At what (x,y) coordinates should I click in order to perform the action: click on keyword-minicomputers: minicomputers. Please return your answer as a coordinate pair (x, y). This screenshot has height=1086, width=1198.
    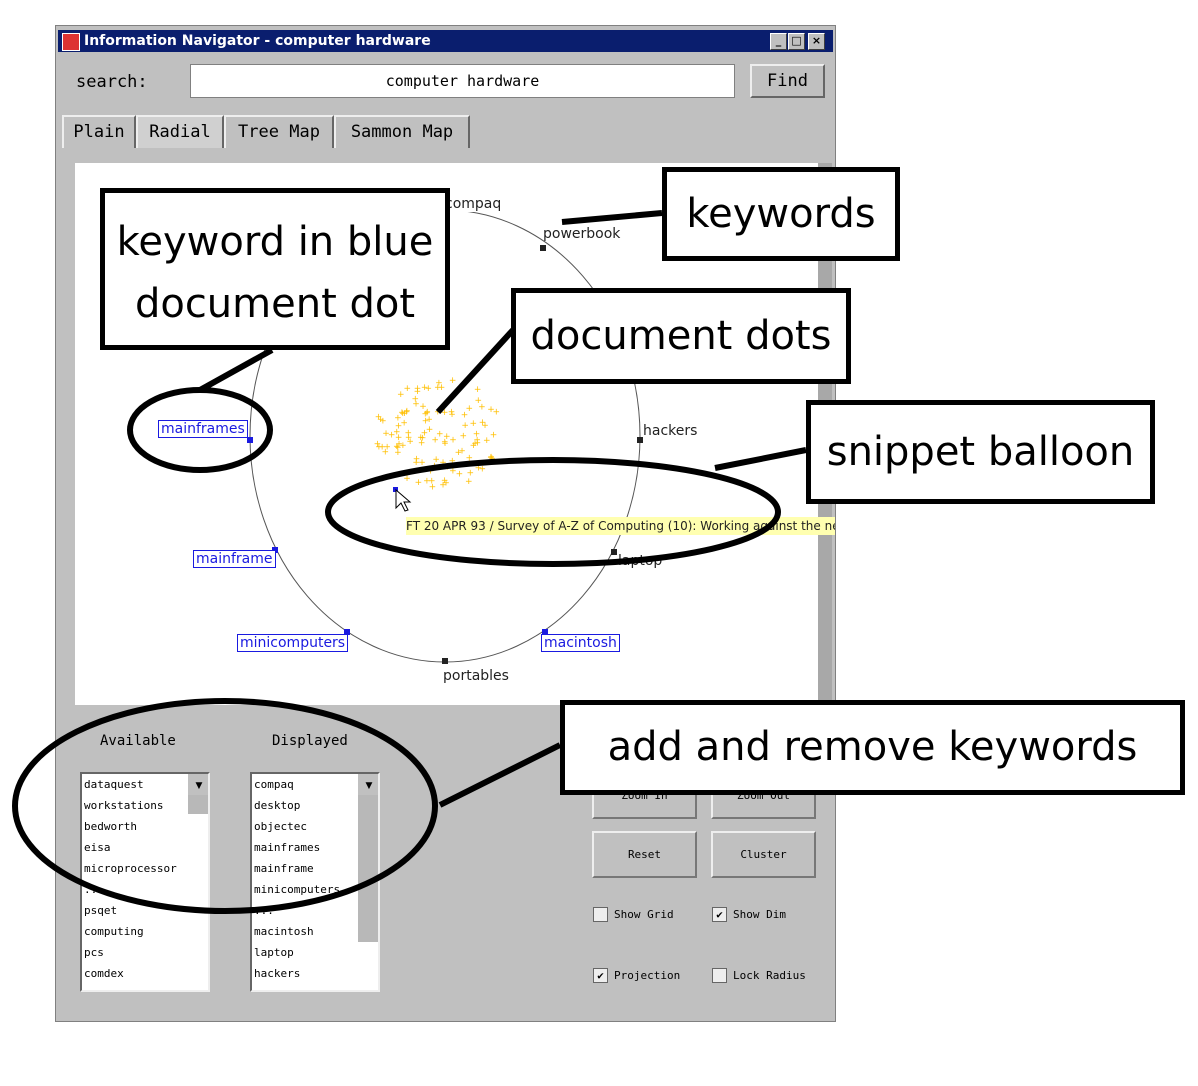
    Looking at the image, I should click on (293, 643).